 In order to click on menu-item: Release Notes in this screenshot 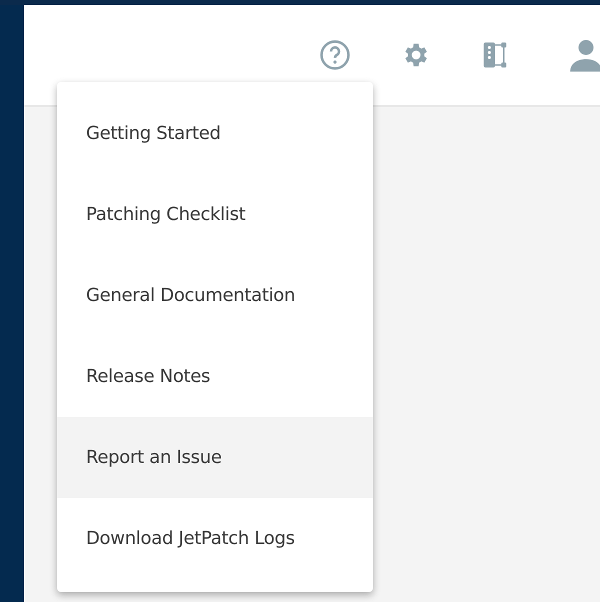, I will do `click(215, 376)`.